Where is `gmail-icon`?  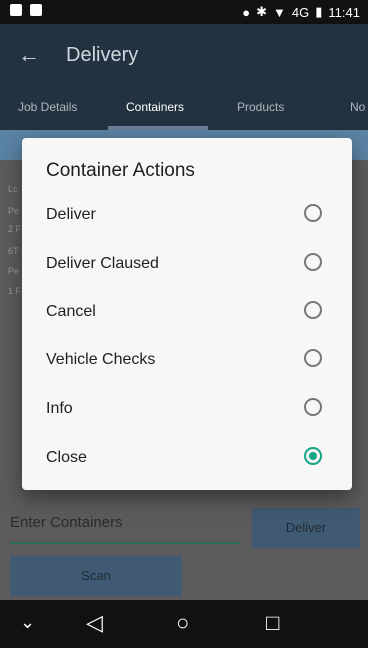 gmail-icon is located at coordinates (16, 10).